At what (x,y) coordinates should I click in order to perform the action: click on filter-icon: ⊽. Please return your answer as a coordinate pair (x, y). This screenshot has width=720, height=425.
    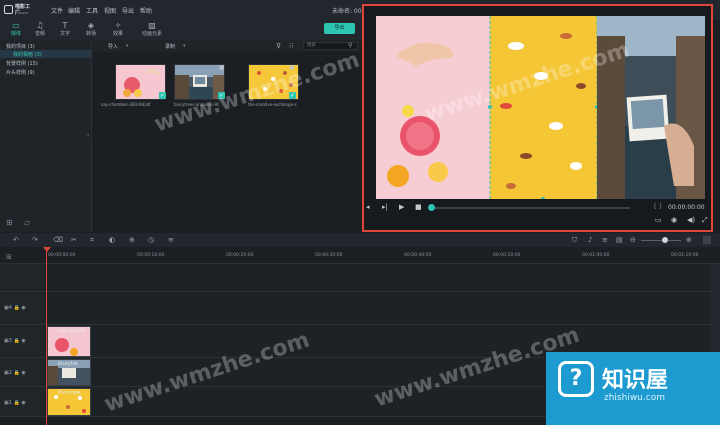
    Looking at the image, I should click on (278, 46).